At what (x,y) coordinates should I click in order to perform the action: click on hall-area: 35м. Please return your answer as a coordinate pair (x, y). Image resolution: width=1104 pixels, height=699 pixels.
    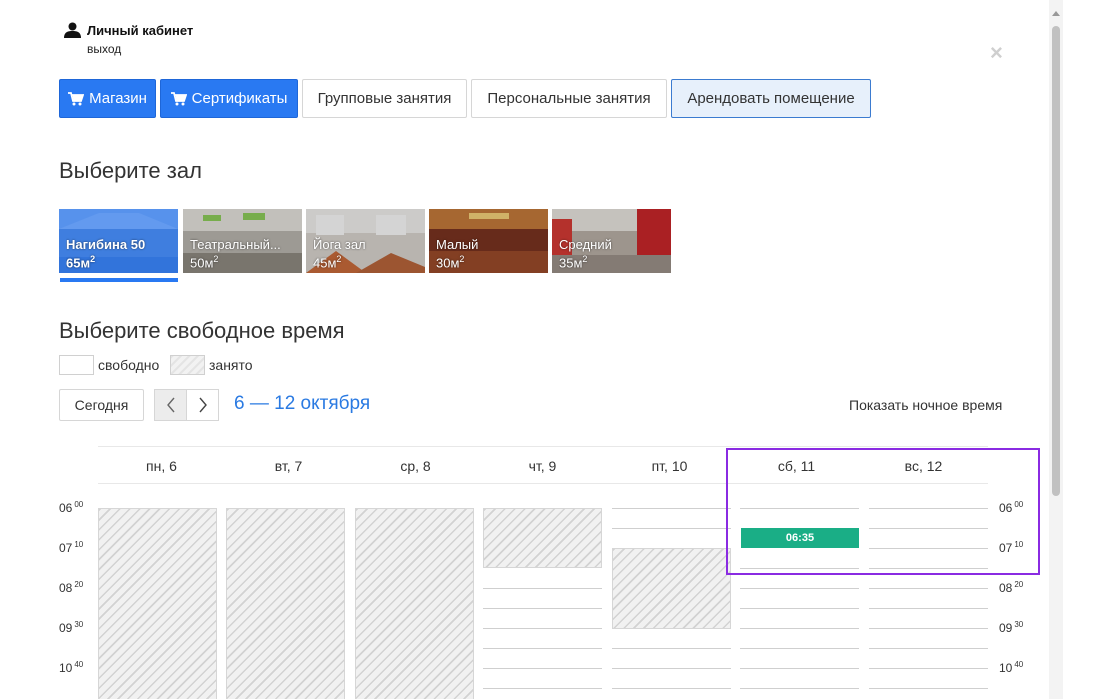
    Looking at the image, I should click on (571, 263).